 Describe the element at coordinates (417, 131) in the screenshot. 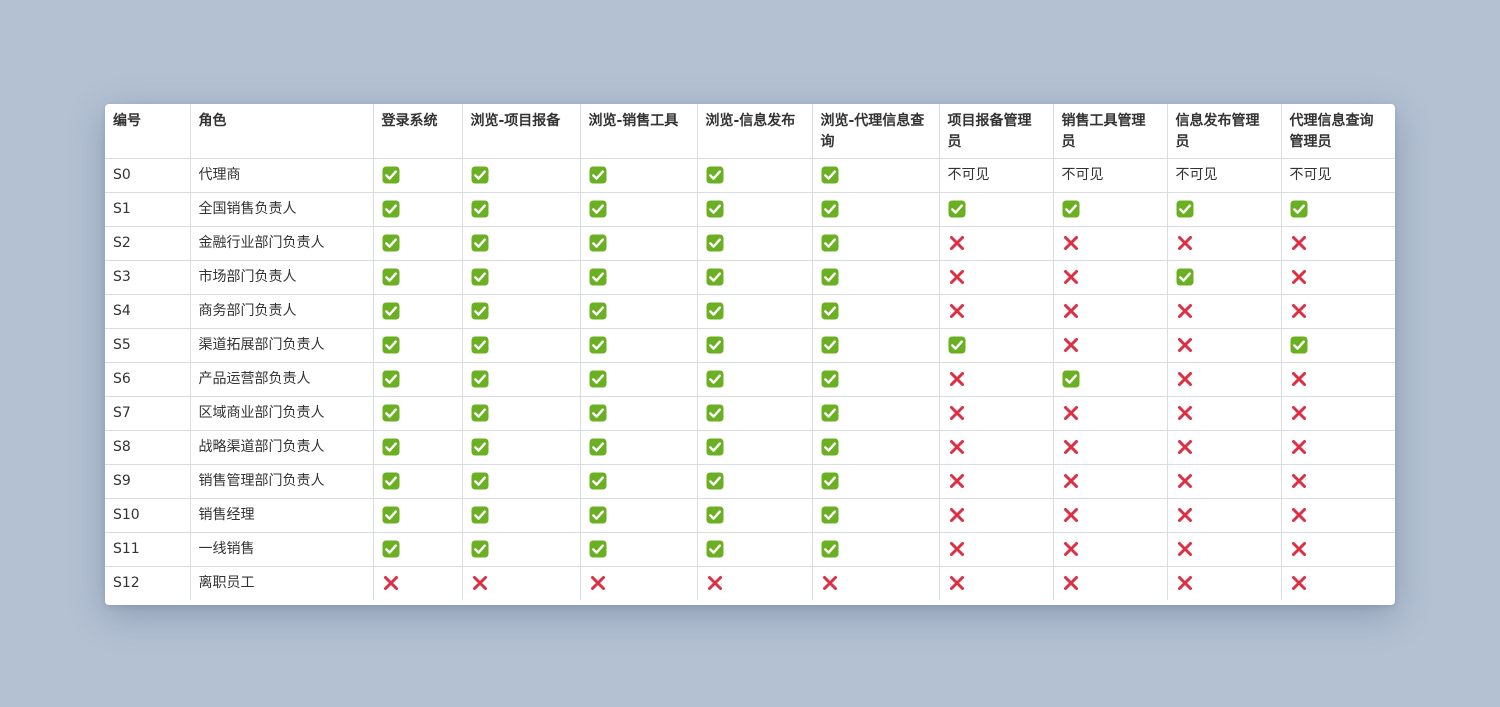

I see `header-login: 登录系统` at that location.